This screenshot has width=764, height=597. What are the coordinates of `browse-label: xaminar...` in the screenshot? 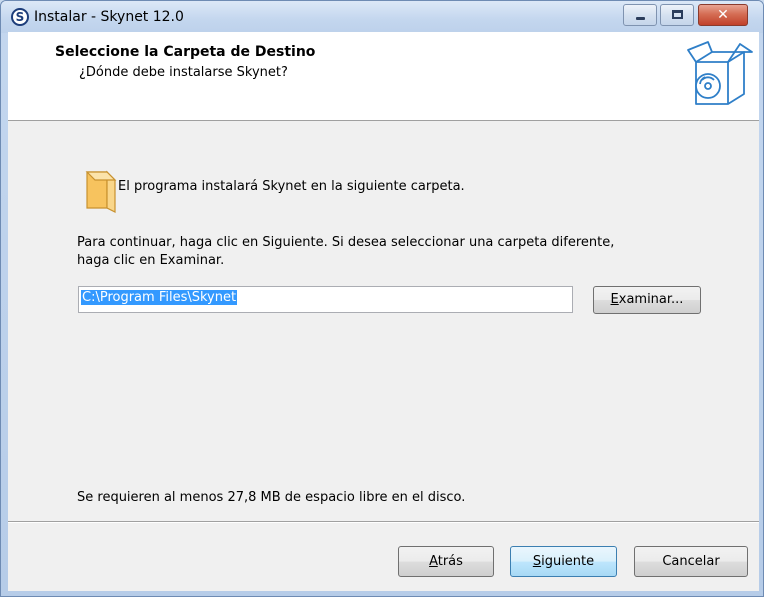 It's located at (651, 299).